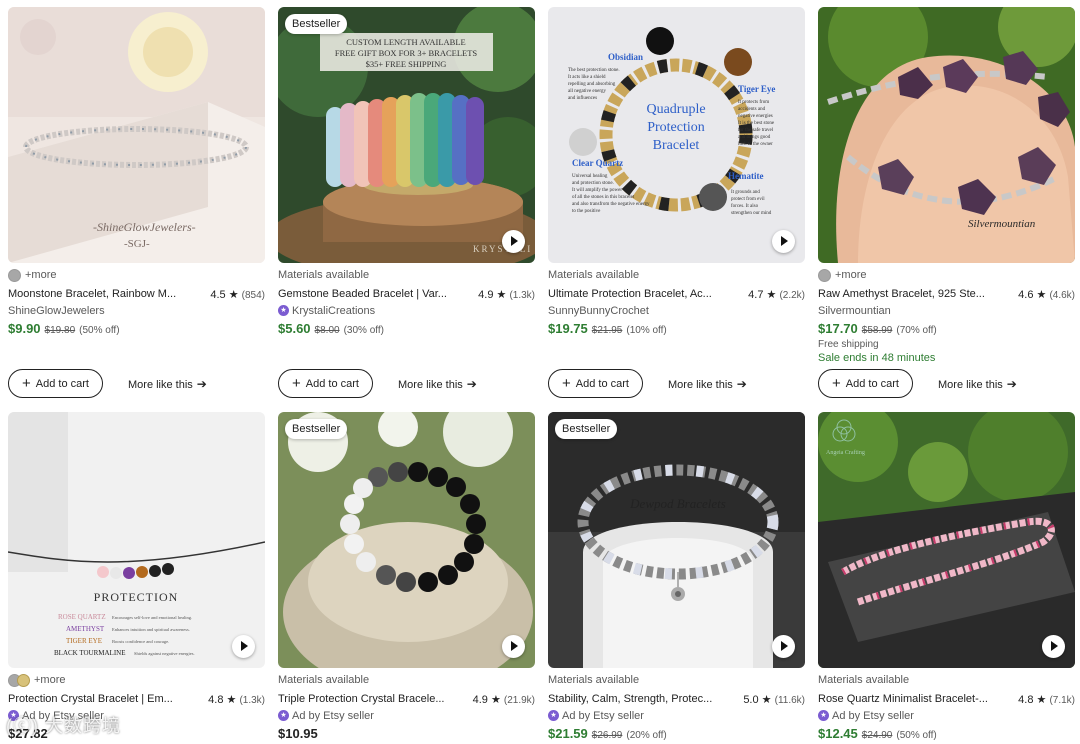 This screenshot has height=744, width=1080. Describe the element at coordinates (946, 310) in the screenshot. I see `seller-name: Silvermountian` at that location.